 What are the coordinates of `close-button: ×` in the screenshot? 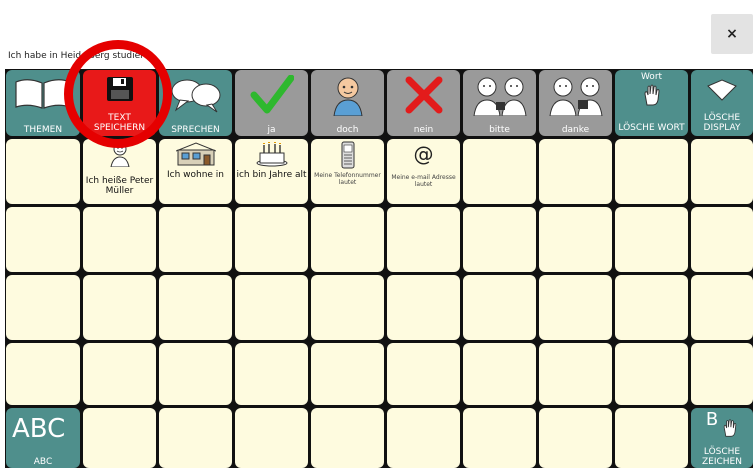 It's located at (732, 34).